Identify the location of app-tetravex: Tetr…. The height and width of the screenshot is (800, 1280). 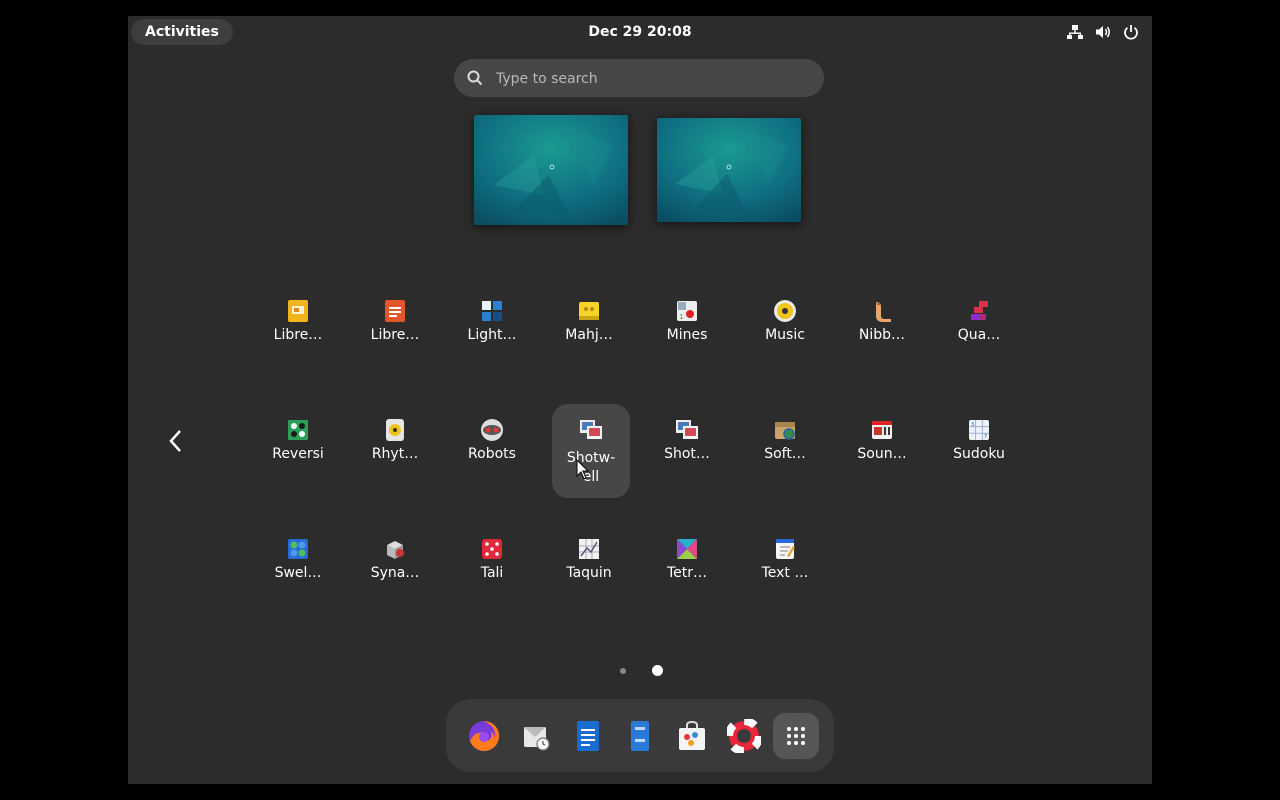
(687, 577).